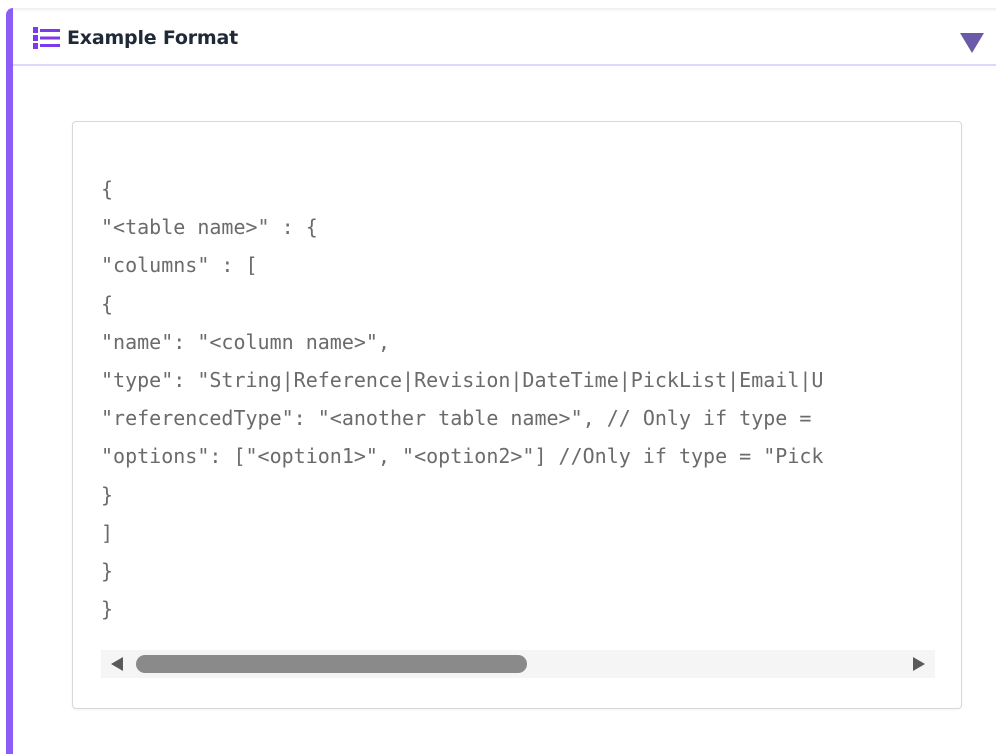 Image resolution: width=996 pixels, height=754 pixels. I want to click on code-line: "name": "<column name>",, so click(245, 341).